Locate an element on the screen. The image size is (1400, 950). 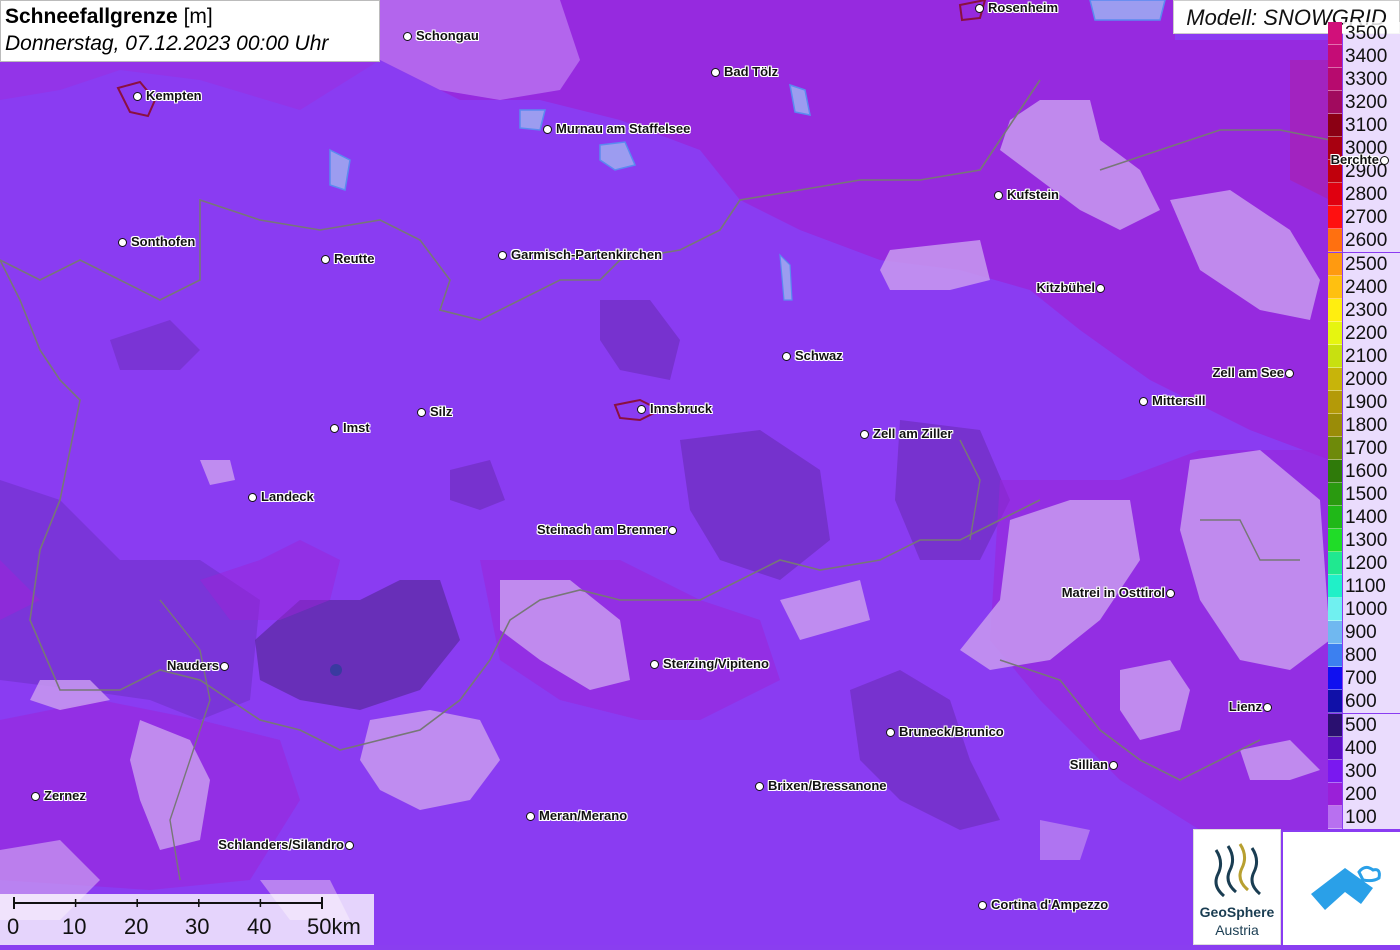
city-label: Schongau is located at coordinates (447, 35).